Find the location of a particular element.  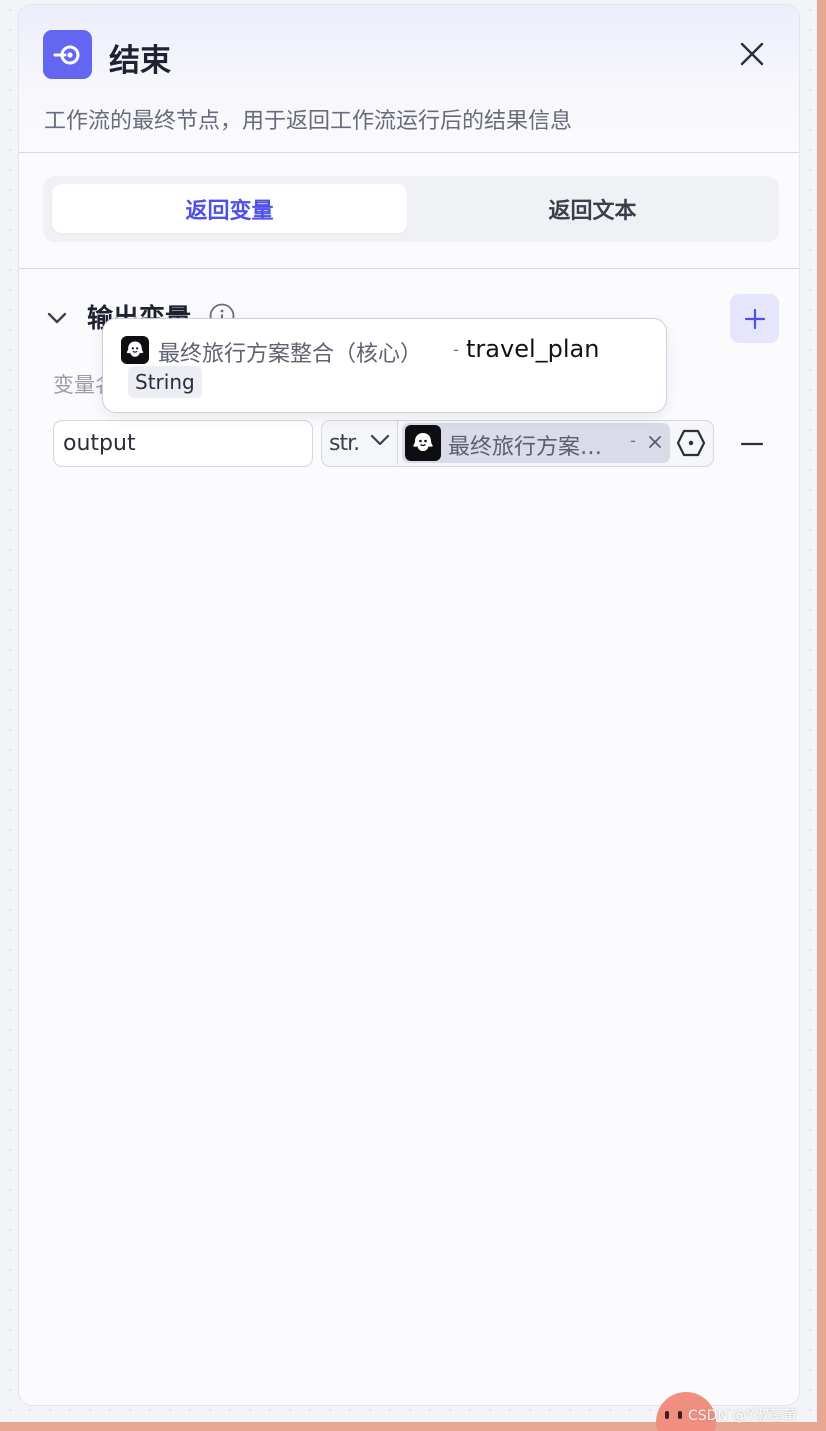

return-mode-tabs: 返回变量 返回文本 is located at coordinates (411, 209).